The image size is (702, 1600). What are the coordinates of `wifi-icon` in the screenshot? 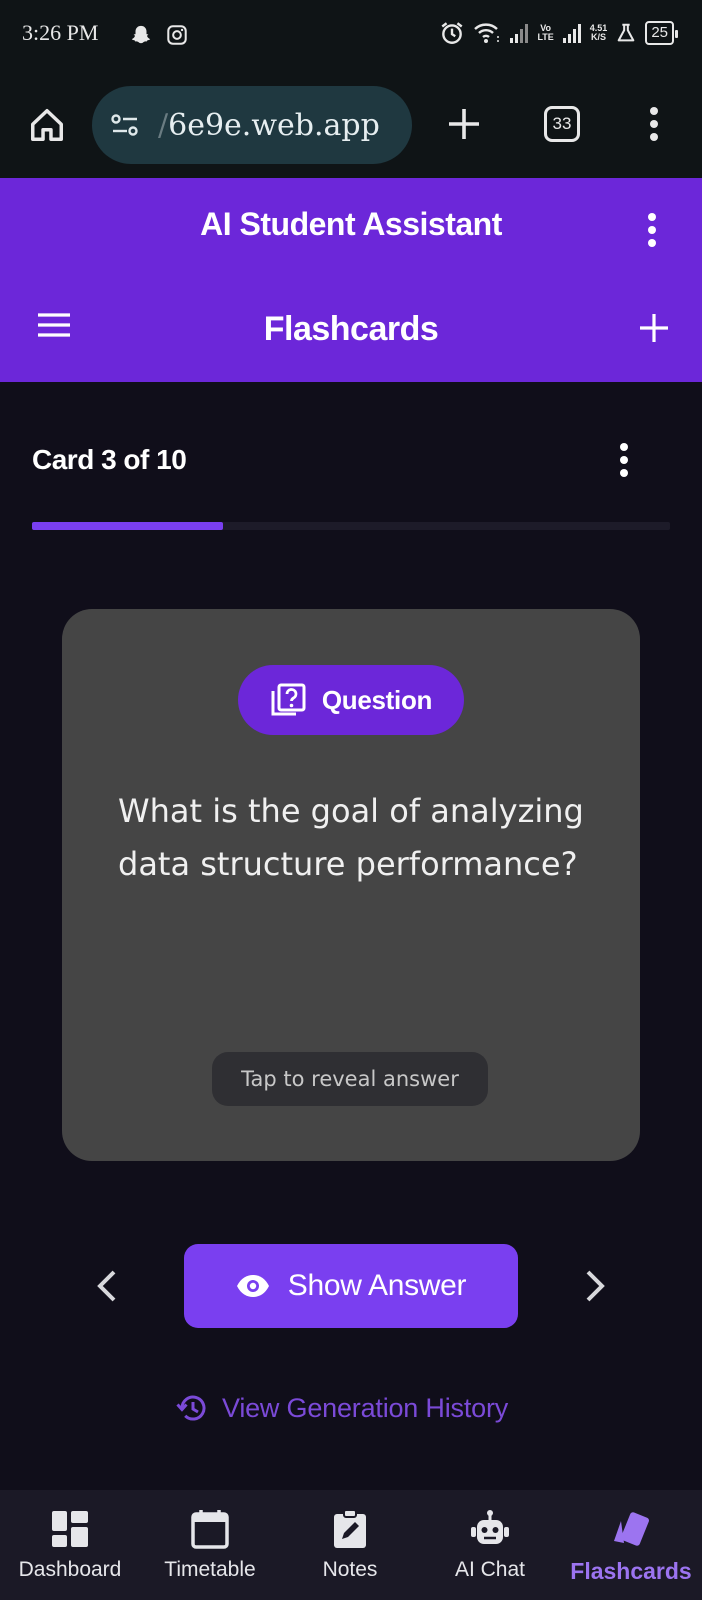 It's located at (487, 33).